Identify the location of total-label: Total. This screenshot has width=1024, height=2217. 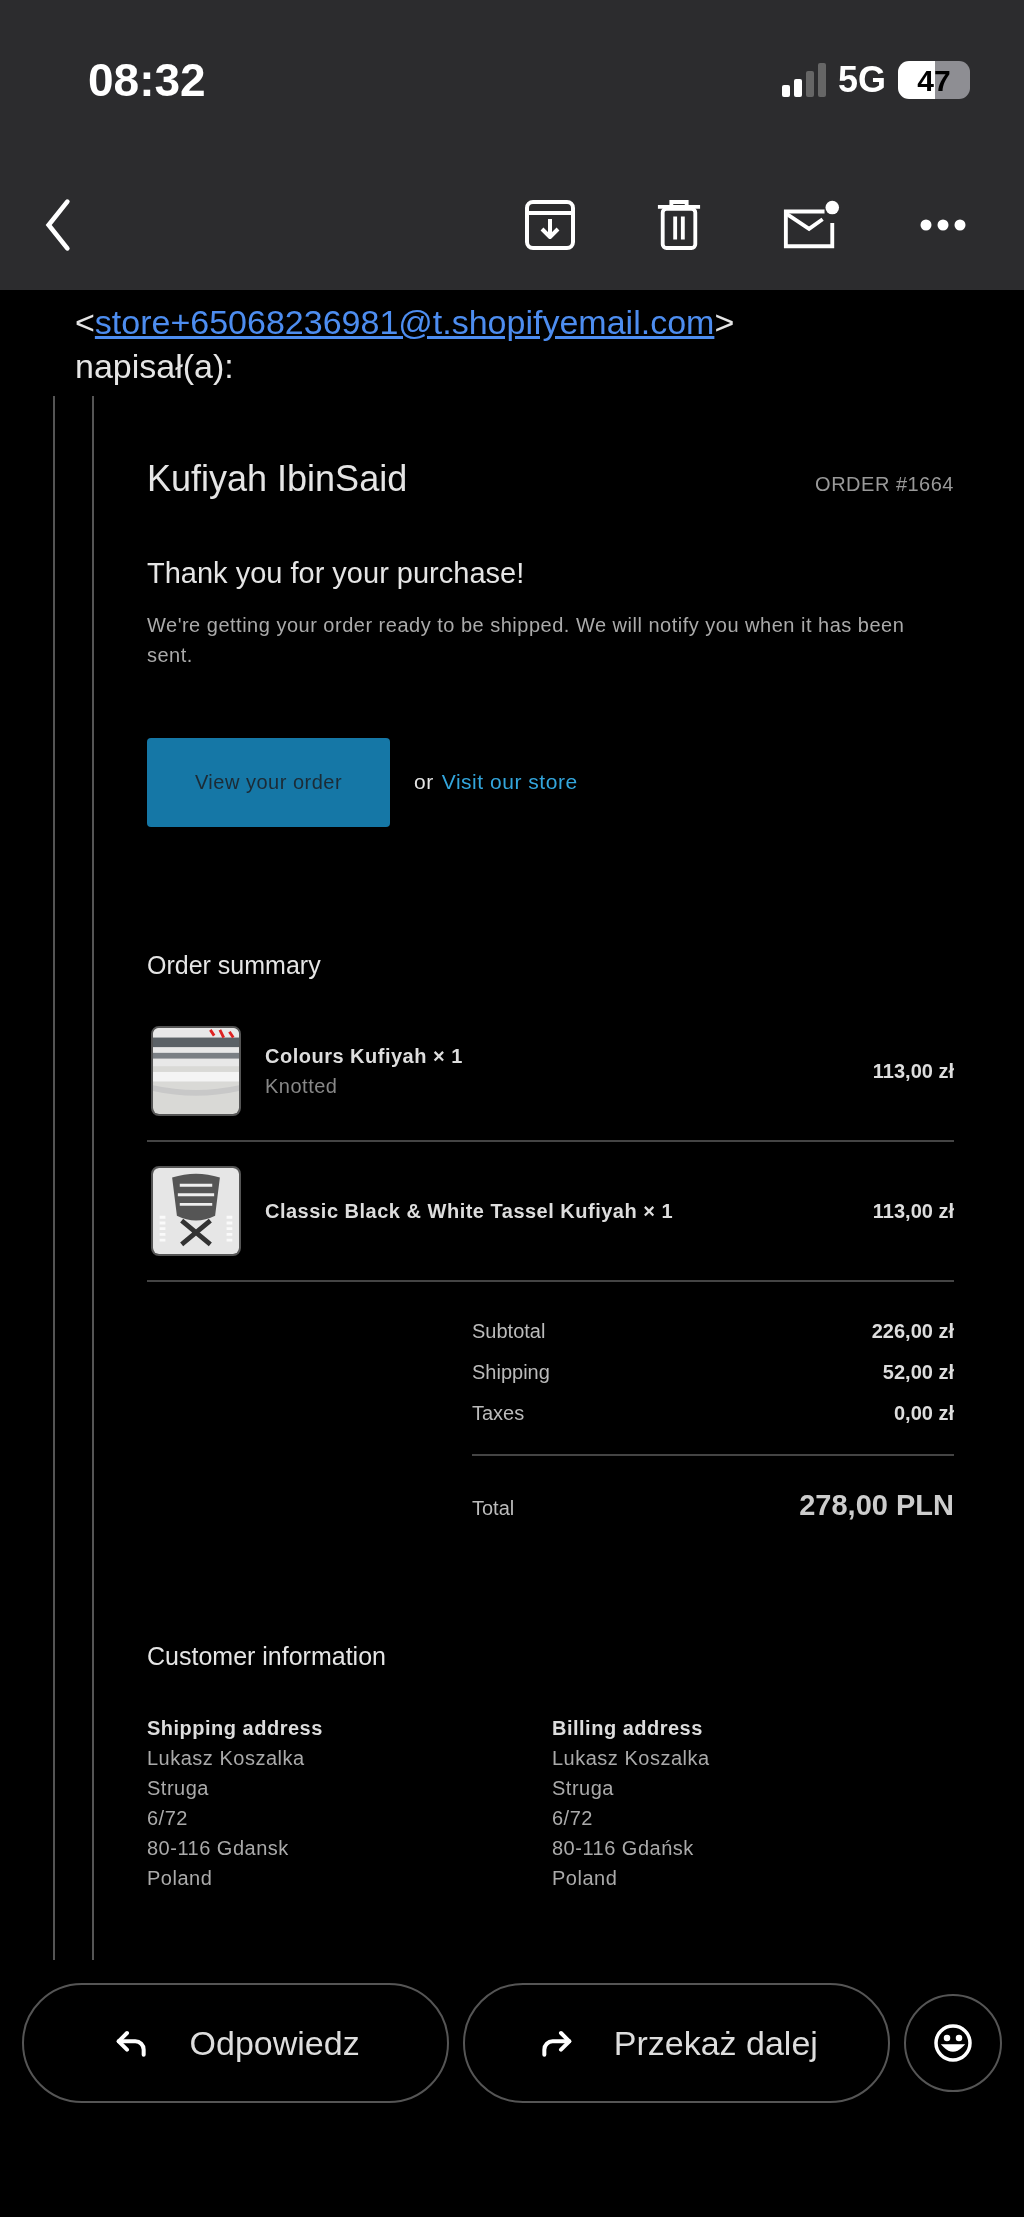
(493, 1508).